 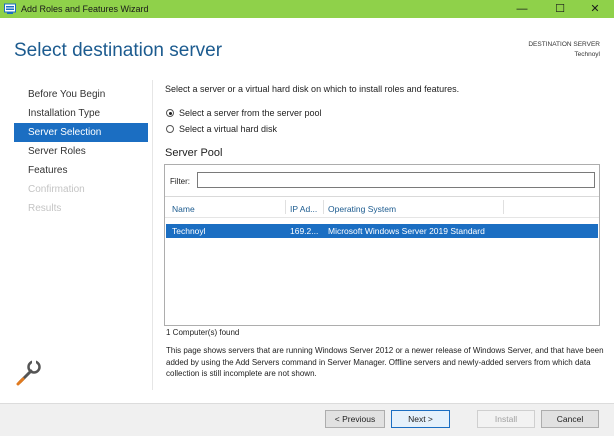 I want to click on close-button: ✕, so click(x=595, y=9).